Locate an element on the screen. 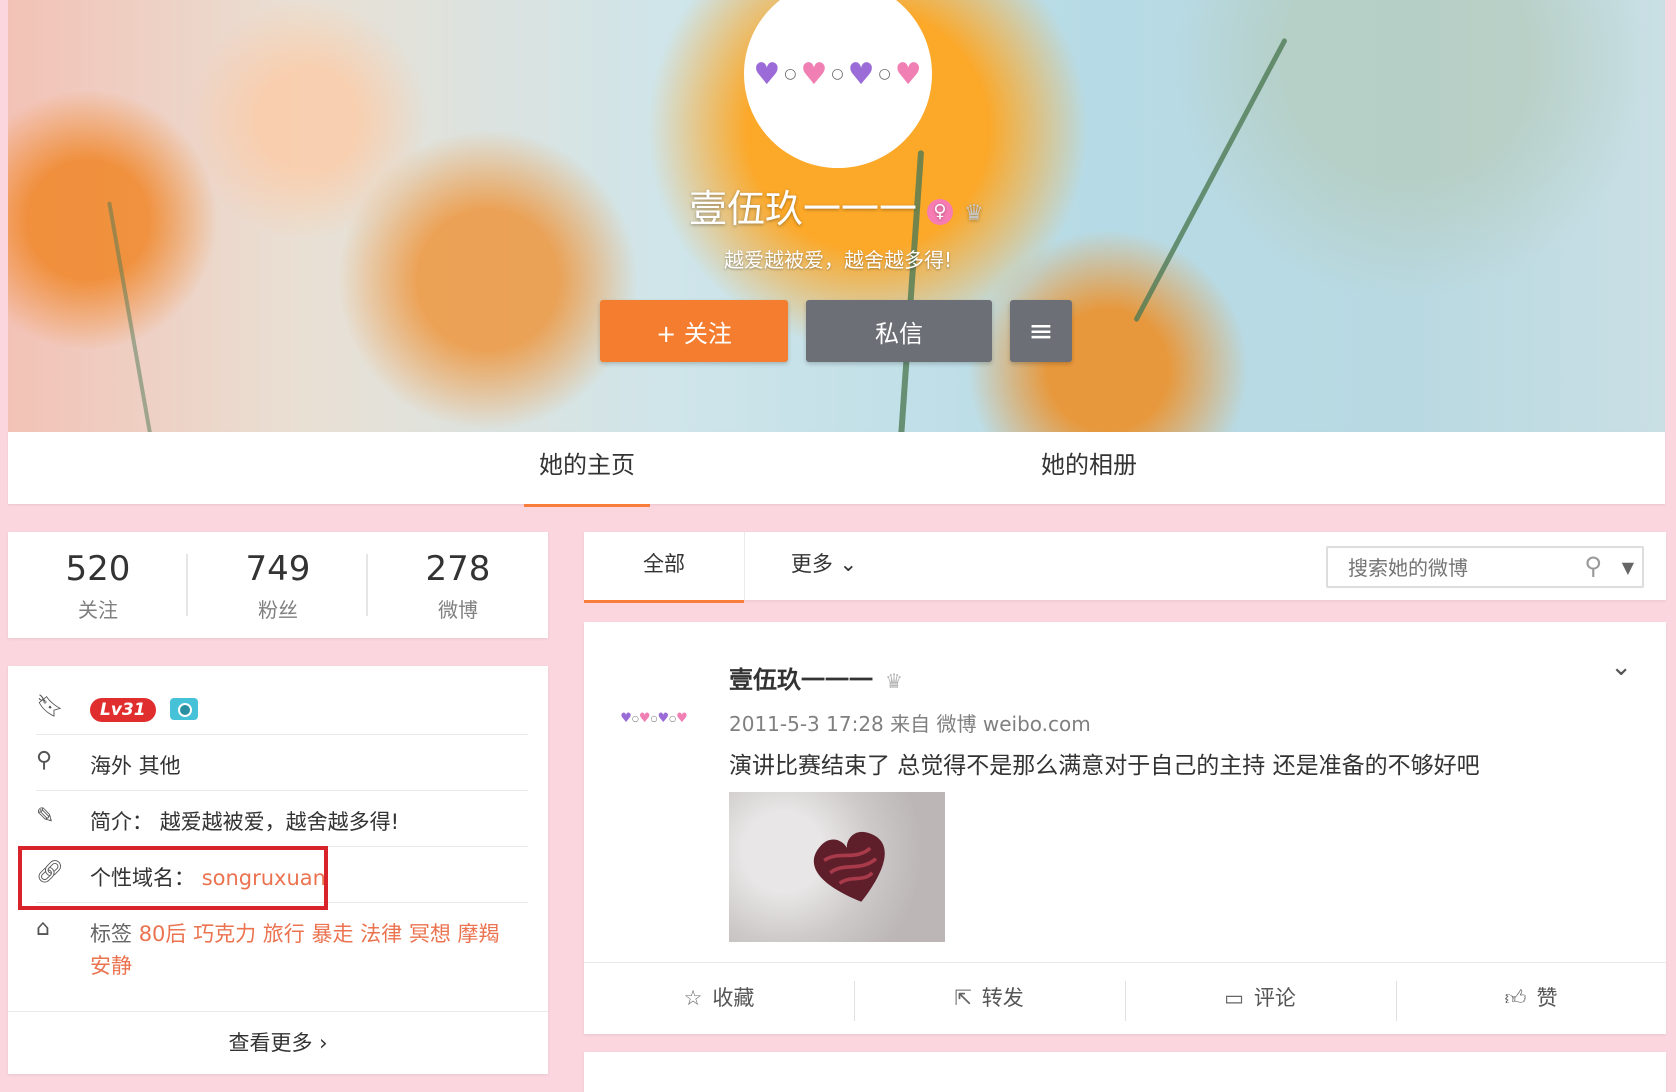 The height and width of the screenshot is (1092, 1676). search-icon: ⚲ is located at coordinates (1593, 566).